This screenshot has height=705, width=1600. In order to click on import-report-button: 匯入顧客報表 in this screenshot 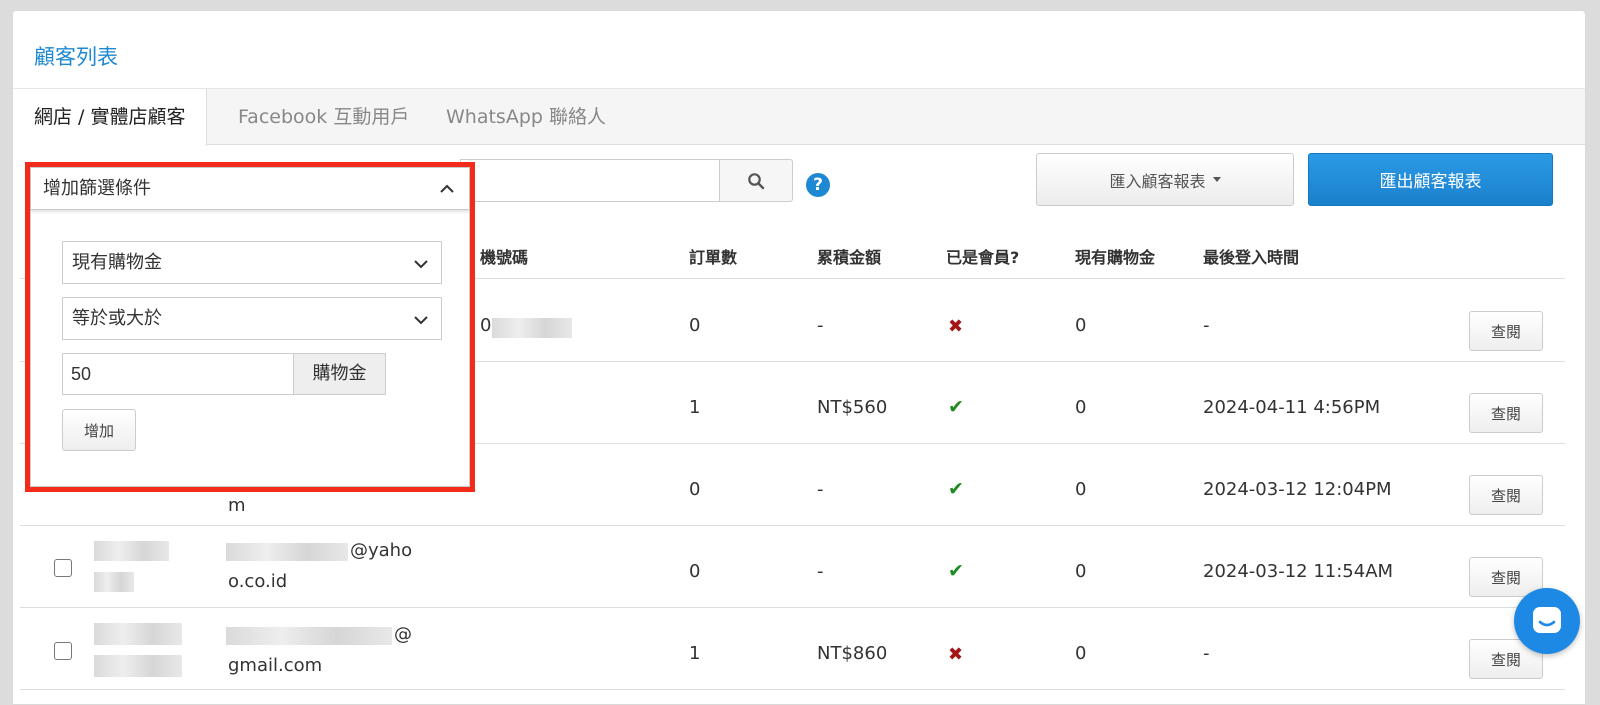, I will do `click(1165, 179)`.